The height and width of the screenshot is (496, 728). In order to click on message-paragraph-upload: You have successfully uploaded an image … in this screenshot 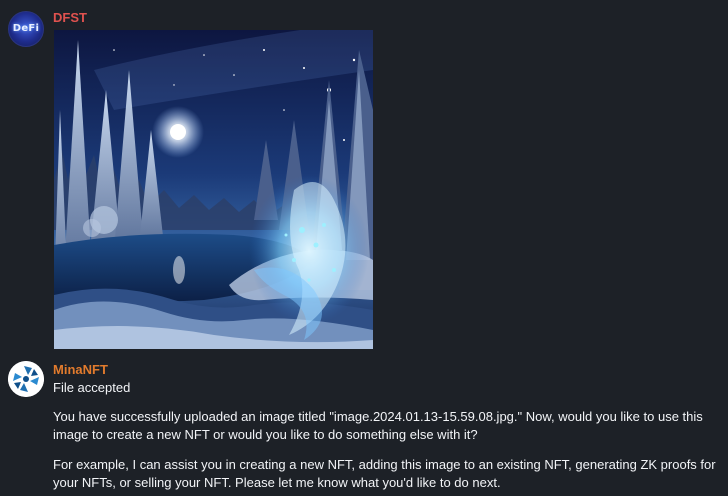, I will do `click(378, 425)`.